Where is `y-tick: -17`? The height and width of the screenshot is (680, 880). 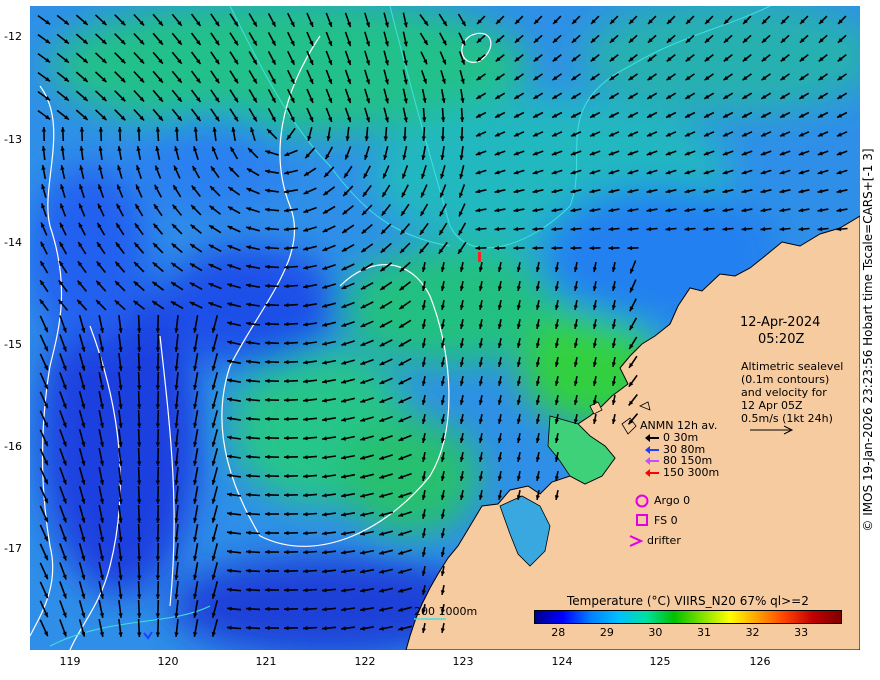
y-tick: -17 is located at coordinates (13, 548).